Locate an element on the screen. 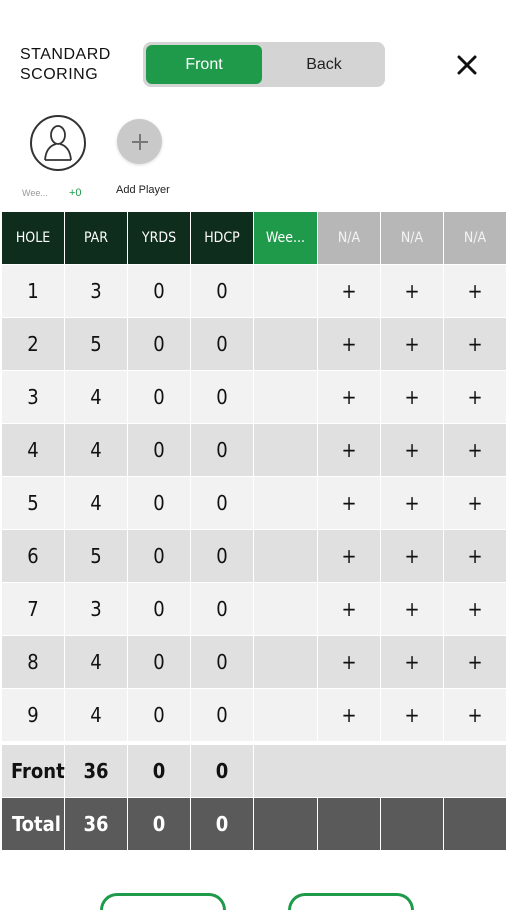 Image resolution: width=507 pixels, height=910 pixels. player-avatar is located at coordinates (58, 143).